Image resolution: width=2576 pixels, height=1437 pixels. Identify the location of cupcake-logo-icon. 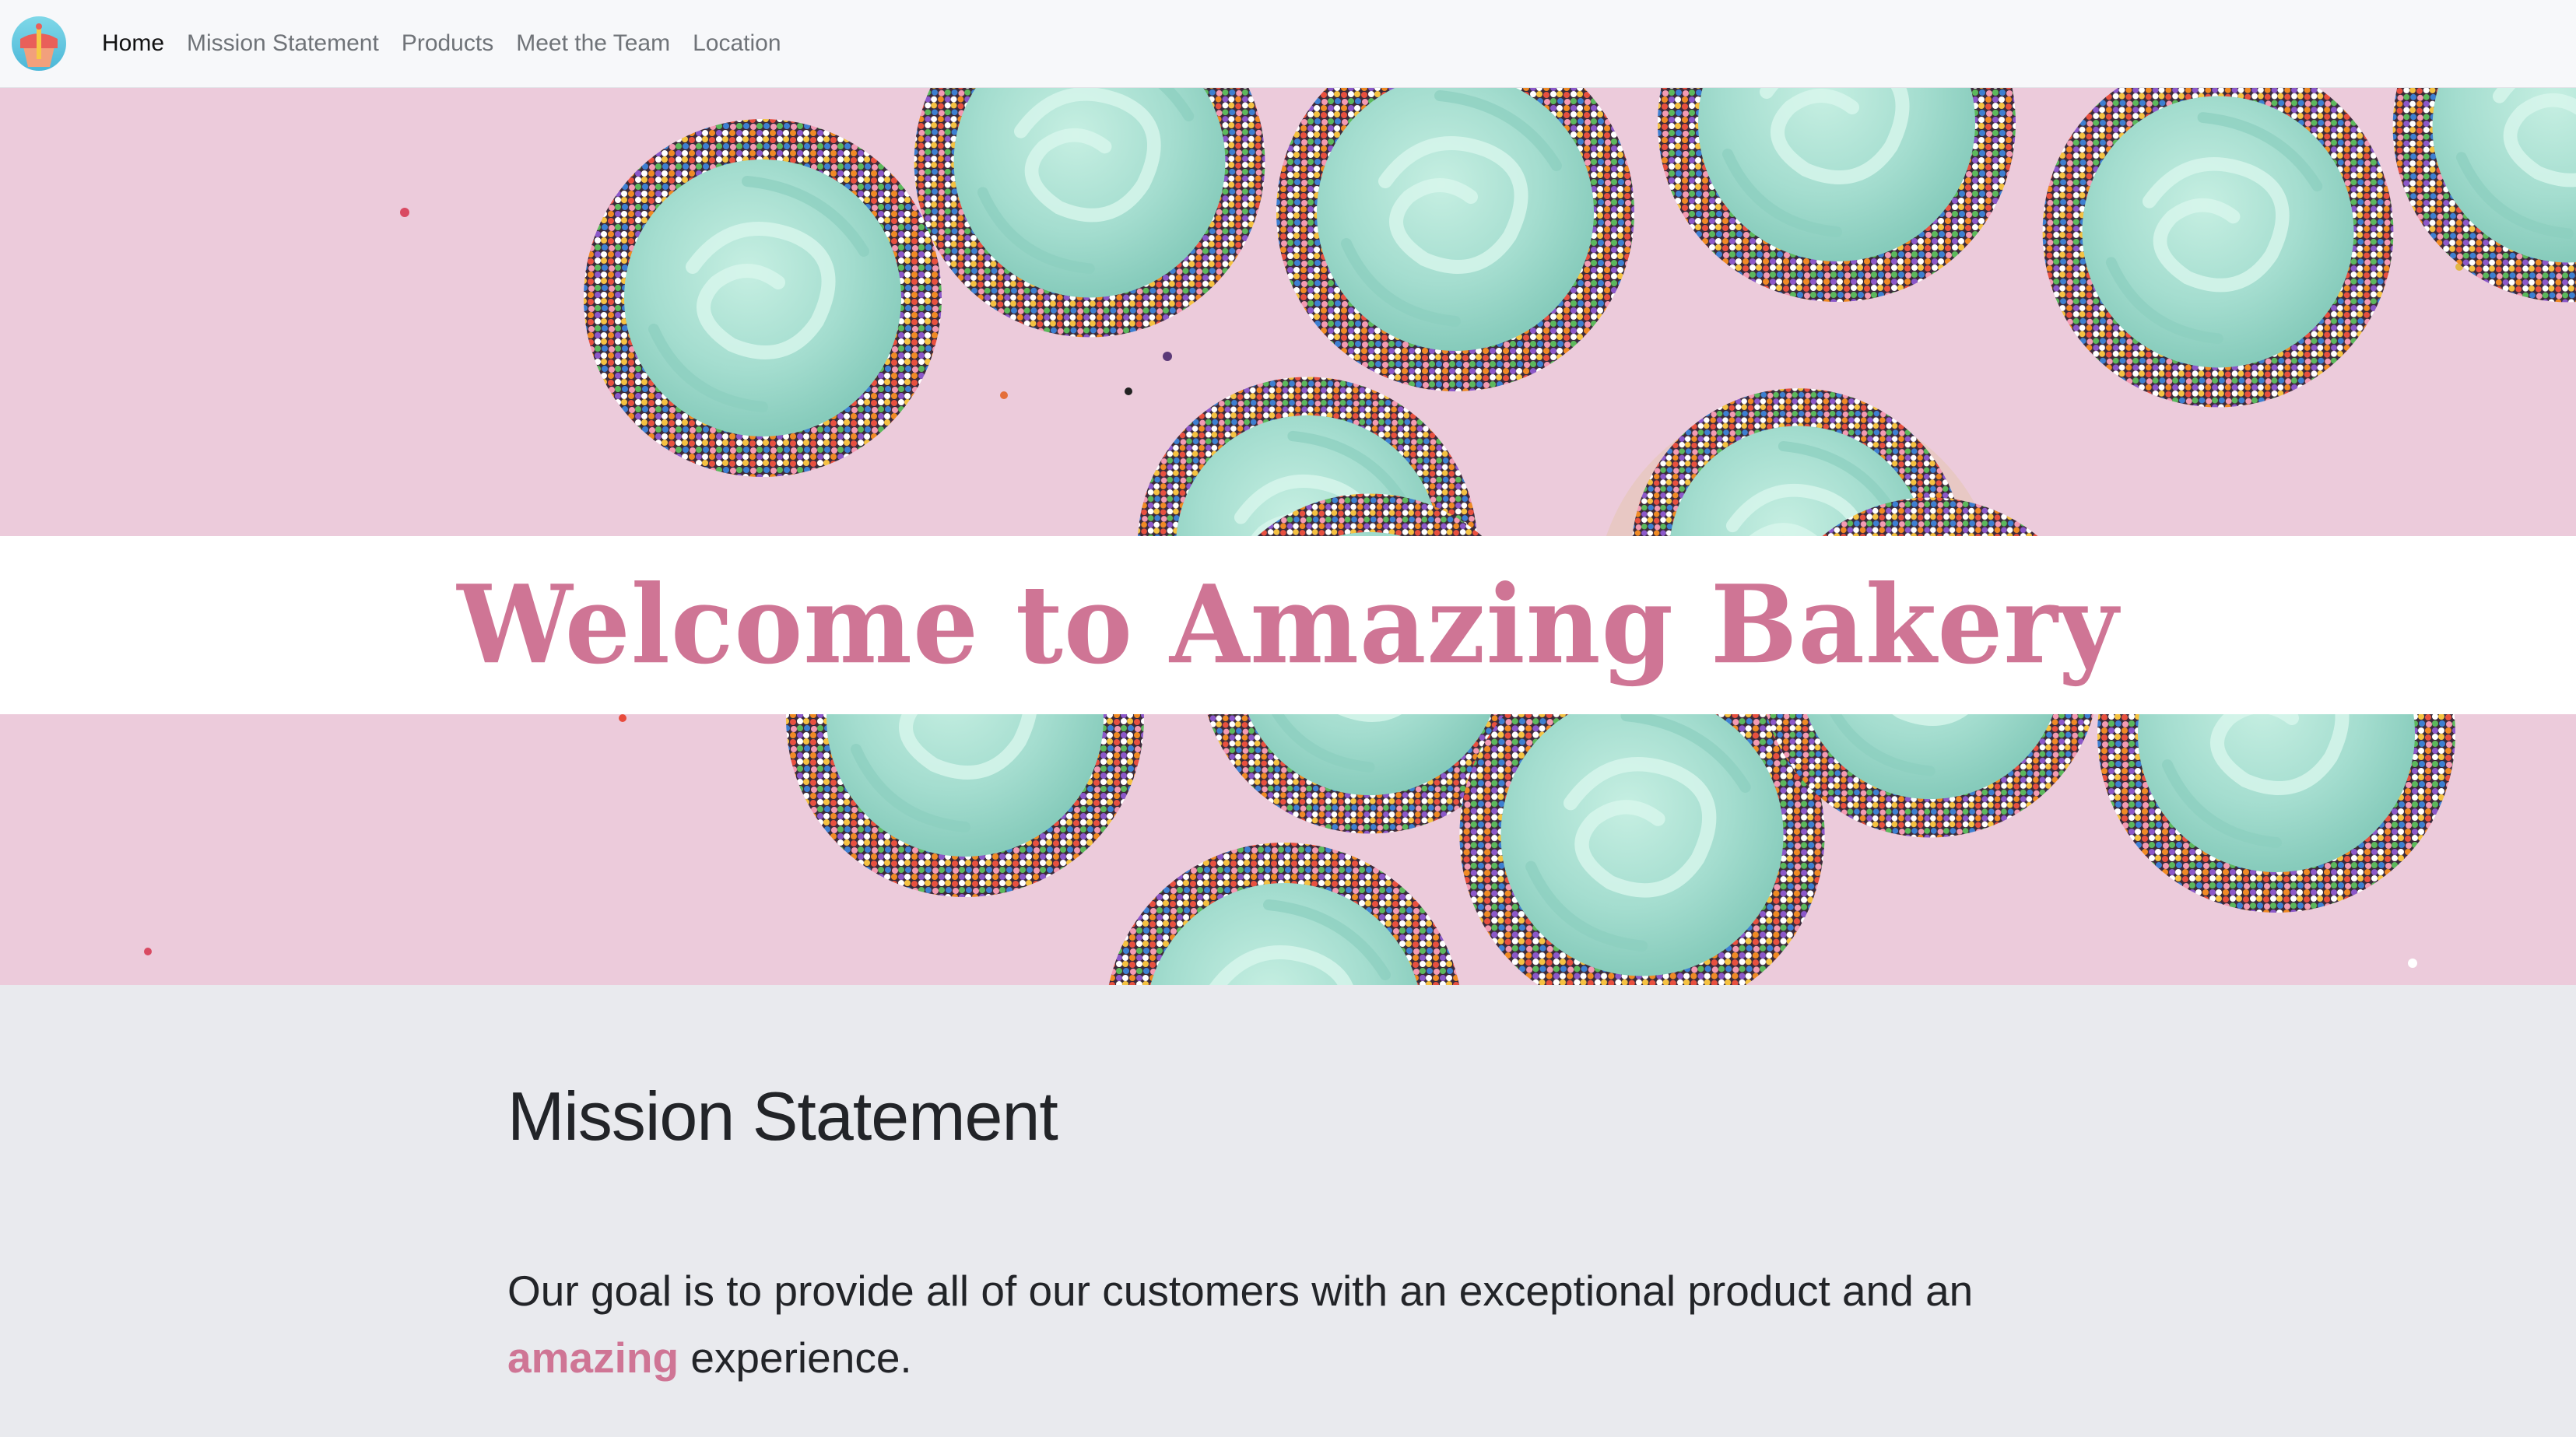
(39, 44).